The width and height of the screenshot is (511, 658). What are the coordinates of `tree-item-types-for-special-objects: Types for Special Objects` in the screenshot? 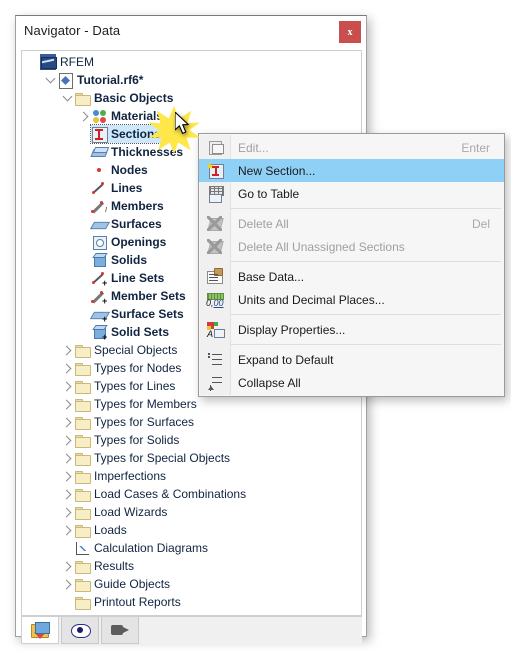 It's located at (191, 458).